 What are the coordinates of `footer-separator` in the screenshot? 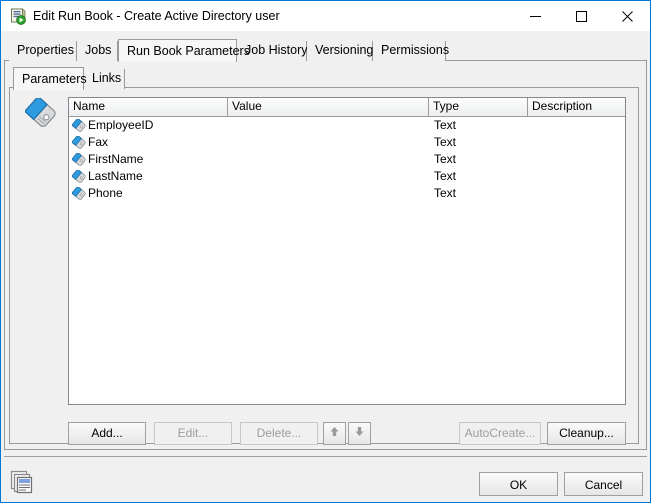 It's located at (325, 456).